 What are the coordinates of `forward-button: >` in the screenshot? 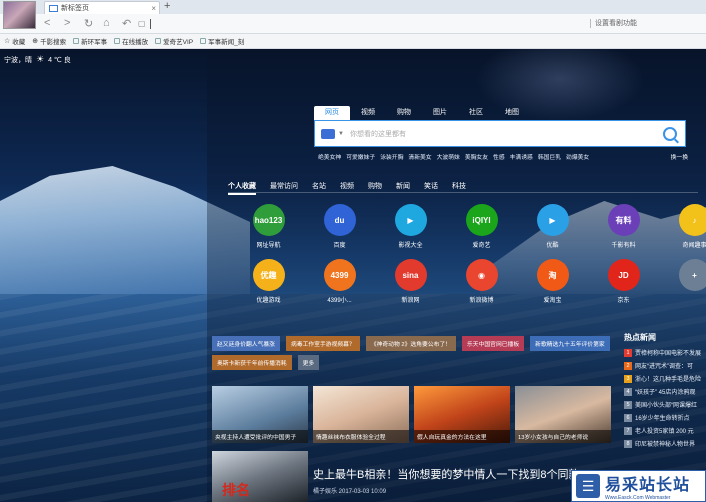 It's located at (67, 23).